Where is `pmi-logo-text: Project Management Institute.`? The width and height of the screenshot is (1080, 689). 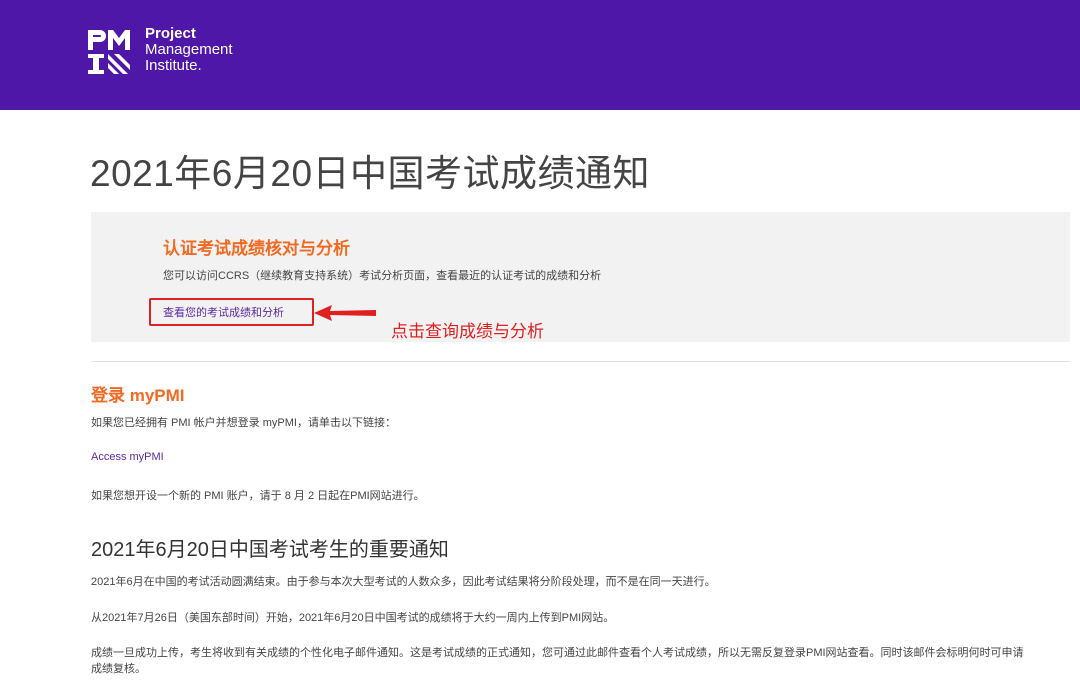 pmi-logo-text: Project Management Institute. is located at coordinates (189, 50).